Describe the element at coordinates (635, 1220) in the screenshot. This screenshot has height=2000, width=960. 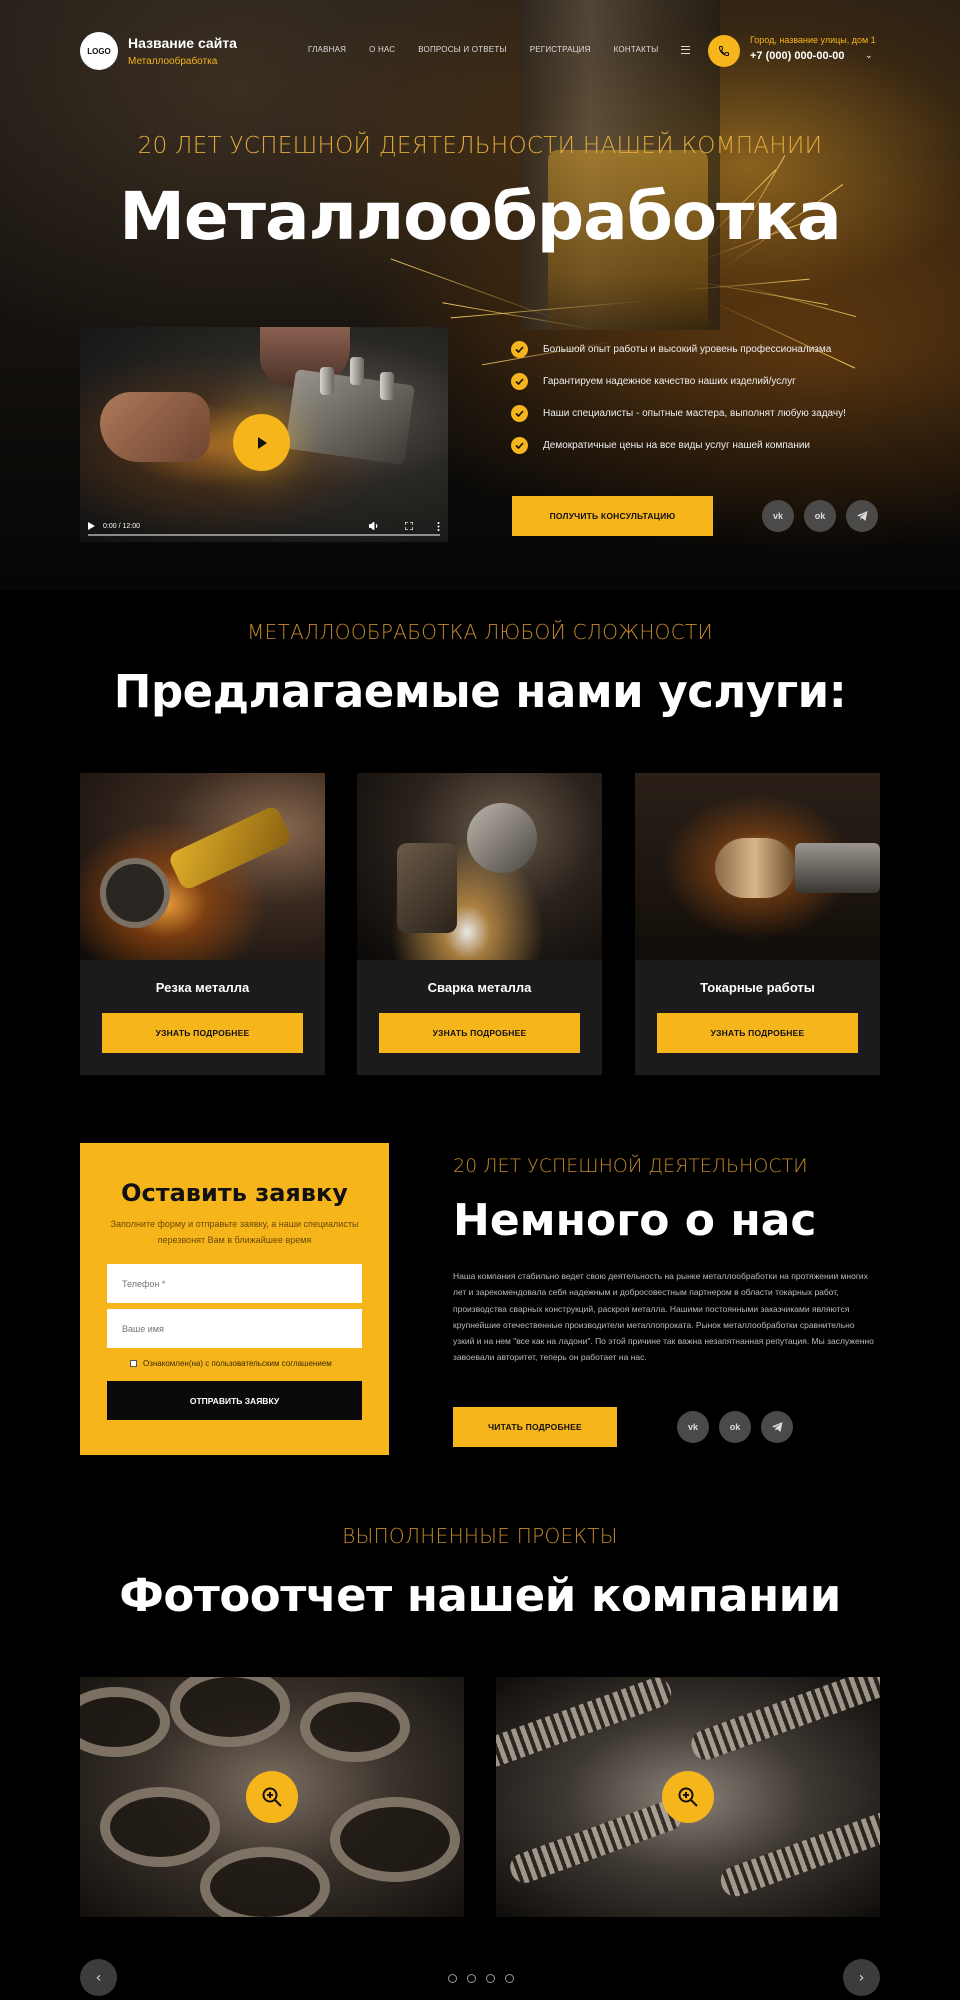
I see `about-title: Немного о нас` at that location.